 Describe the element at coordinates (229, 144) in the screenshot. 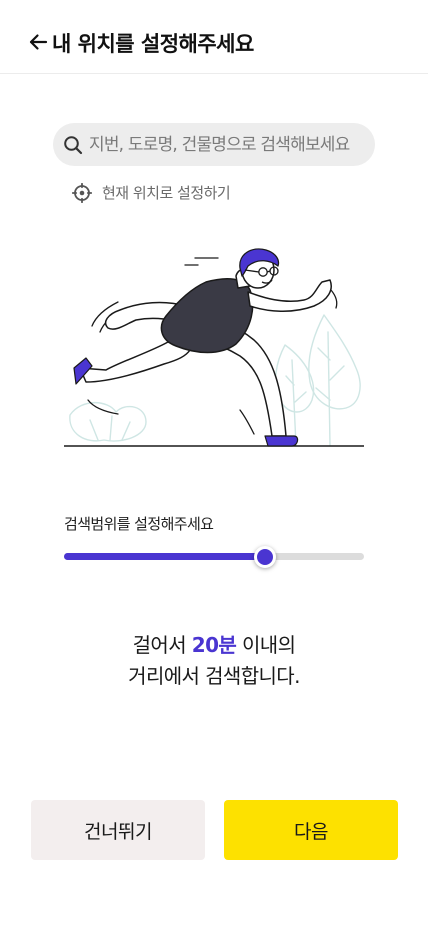

I see `search-input` at that location.